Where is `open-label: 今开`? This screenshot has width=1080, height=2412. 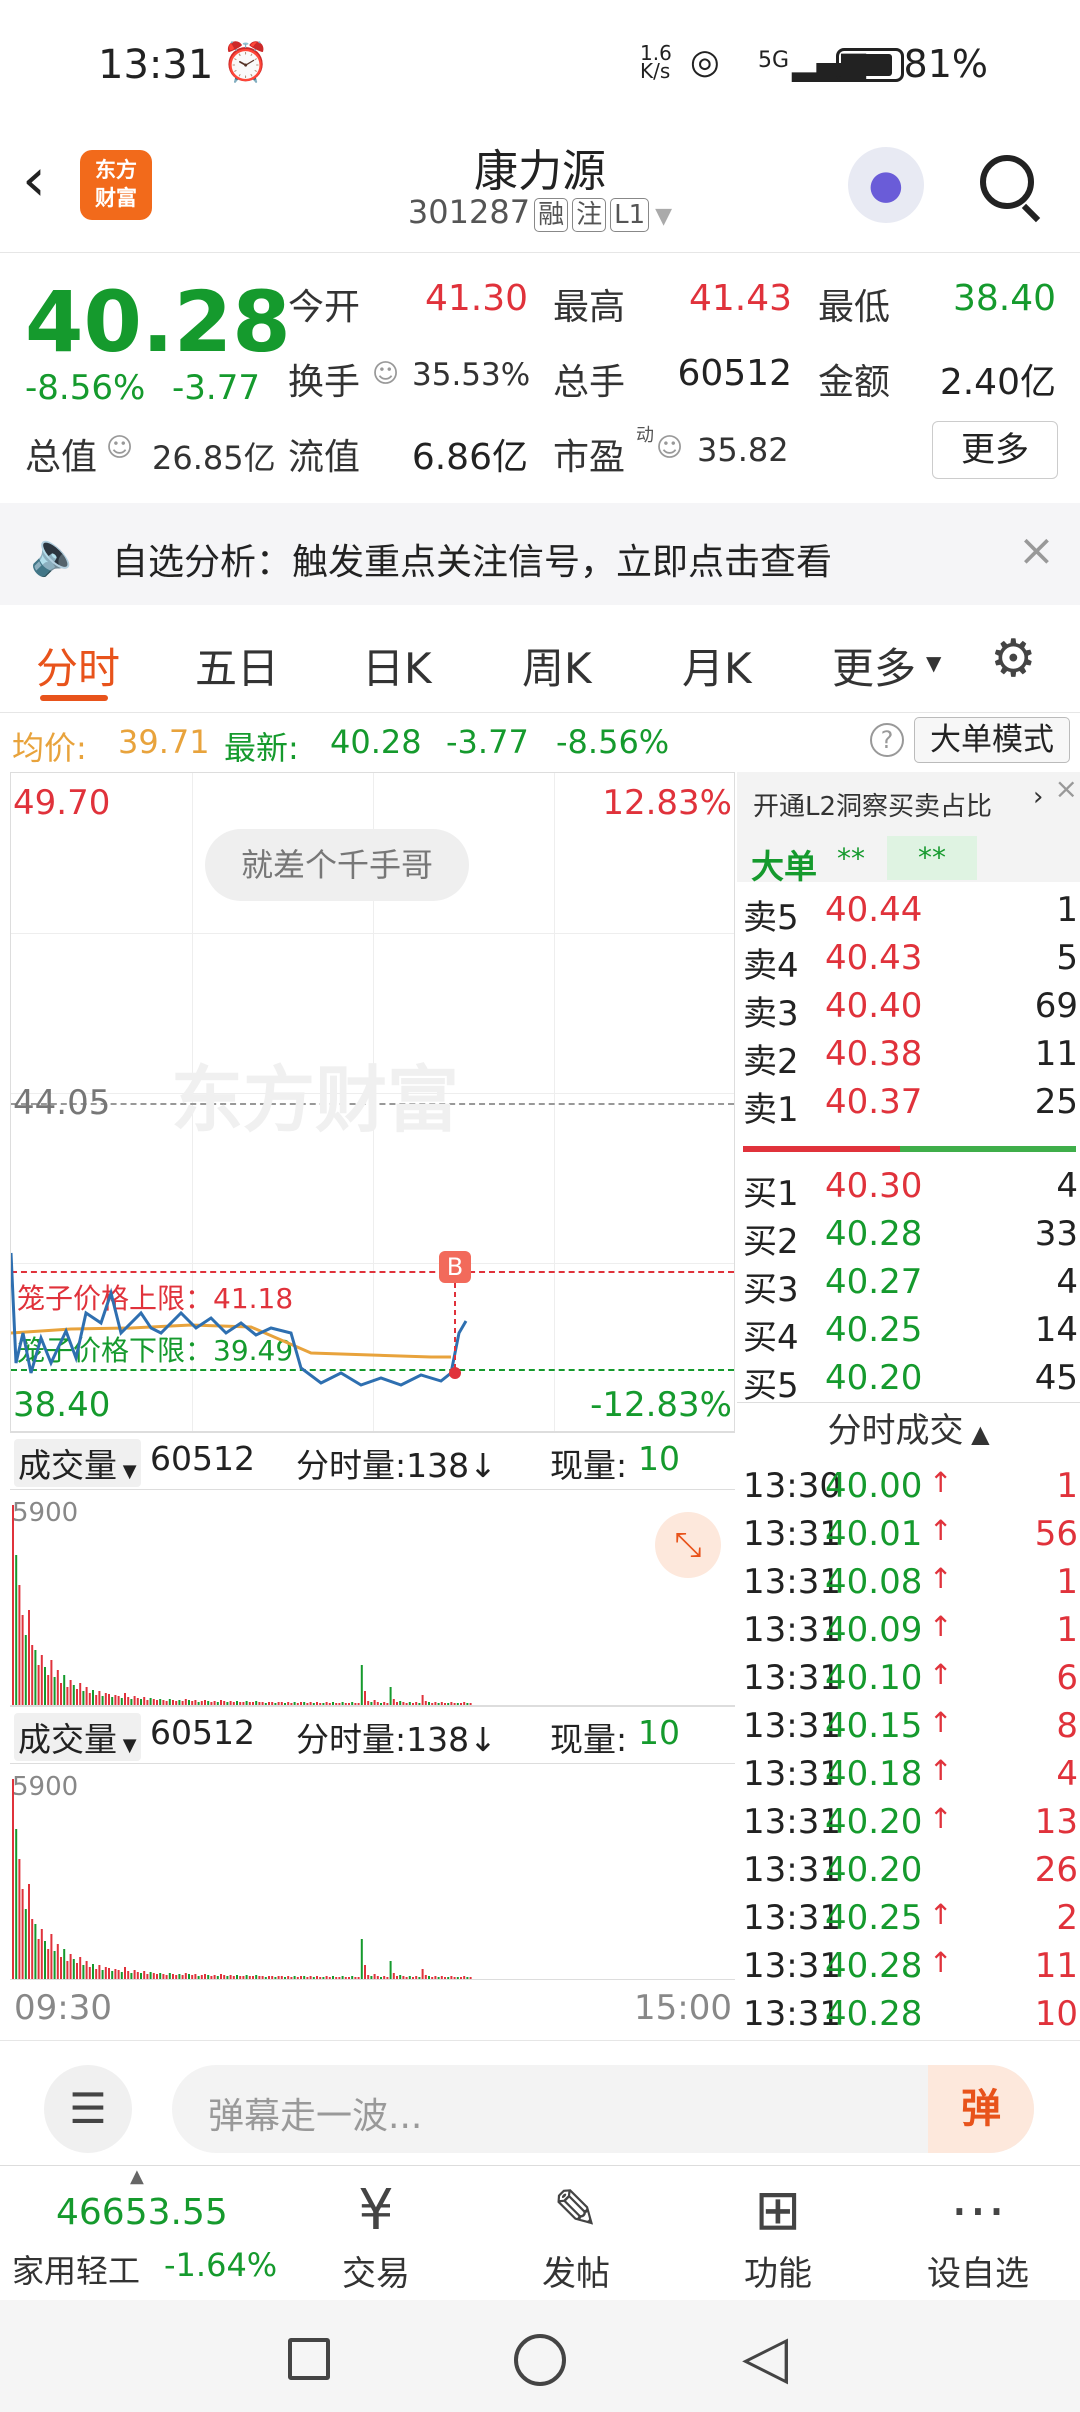
open-label: 今开 is located at coordinates (324, 307).